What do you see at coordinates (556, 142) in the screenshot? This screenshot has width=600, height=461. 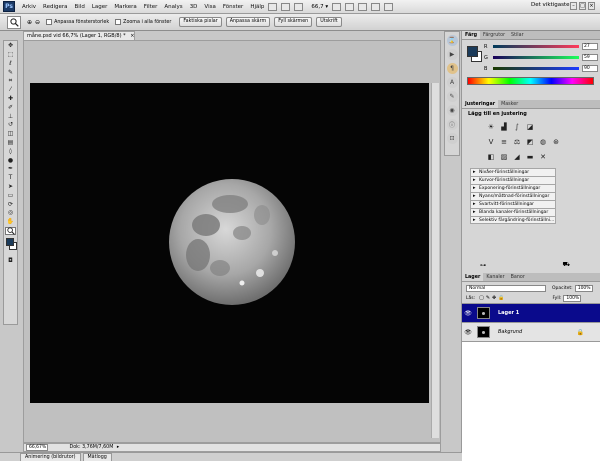 I see `channel-mixer-icon: ⊛` at bounding box center [556, 142].